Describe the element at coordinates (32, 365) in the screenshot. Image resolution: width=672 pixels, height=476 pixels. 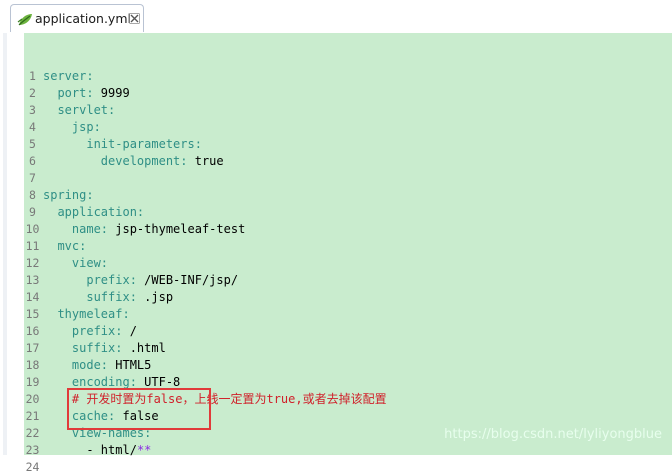
I see `line-number: 18` at that location.